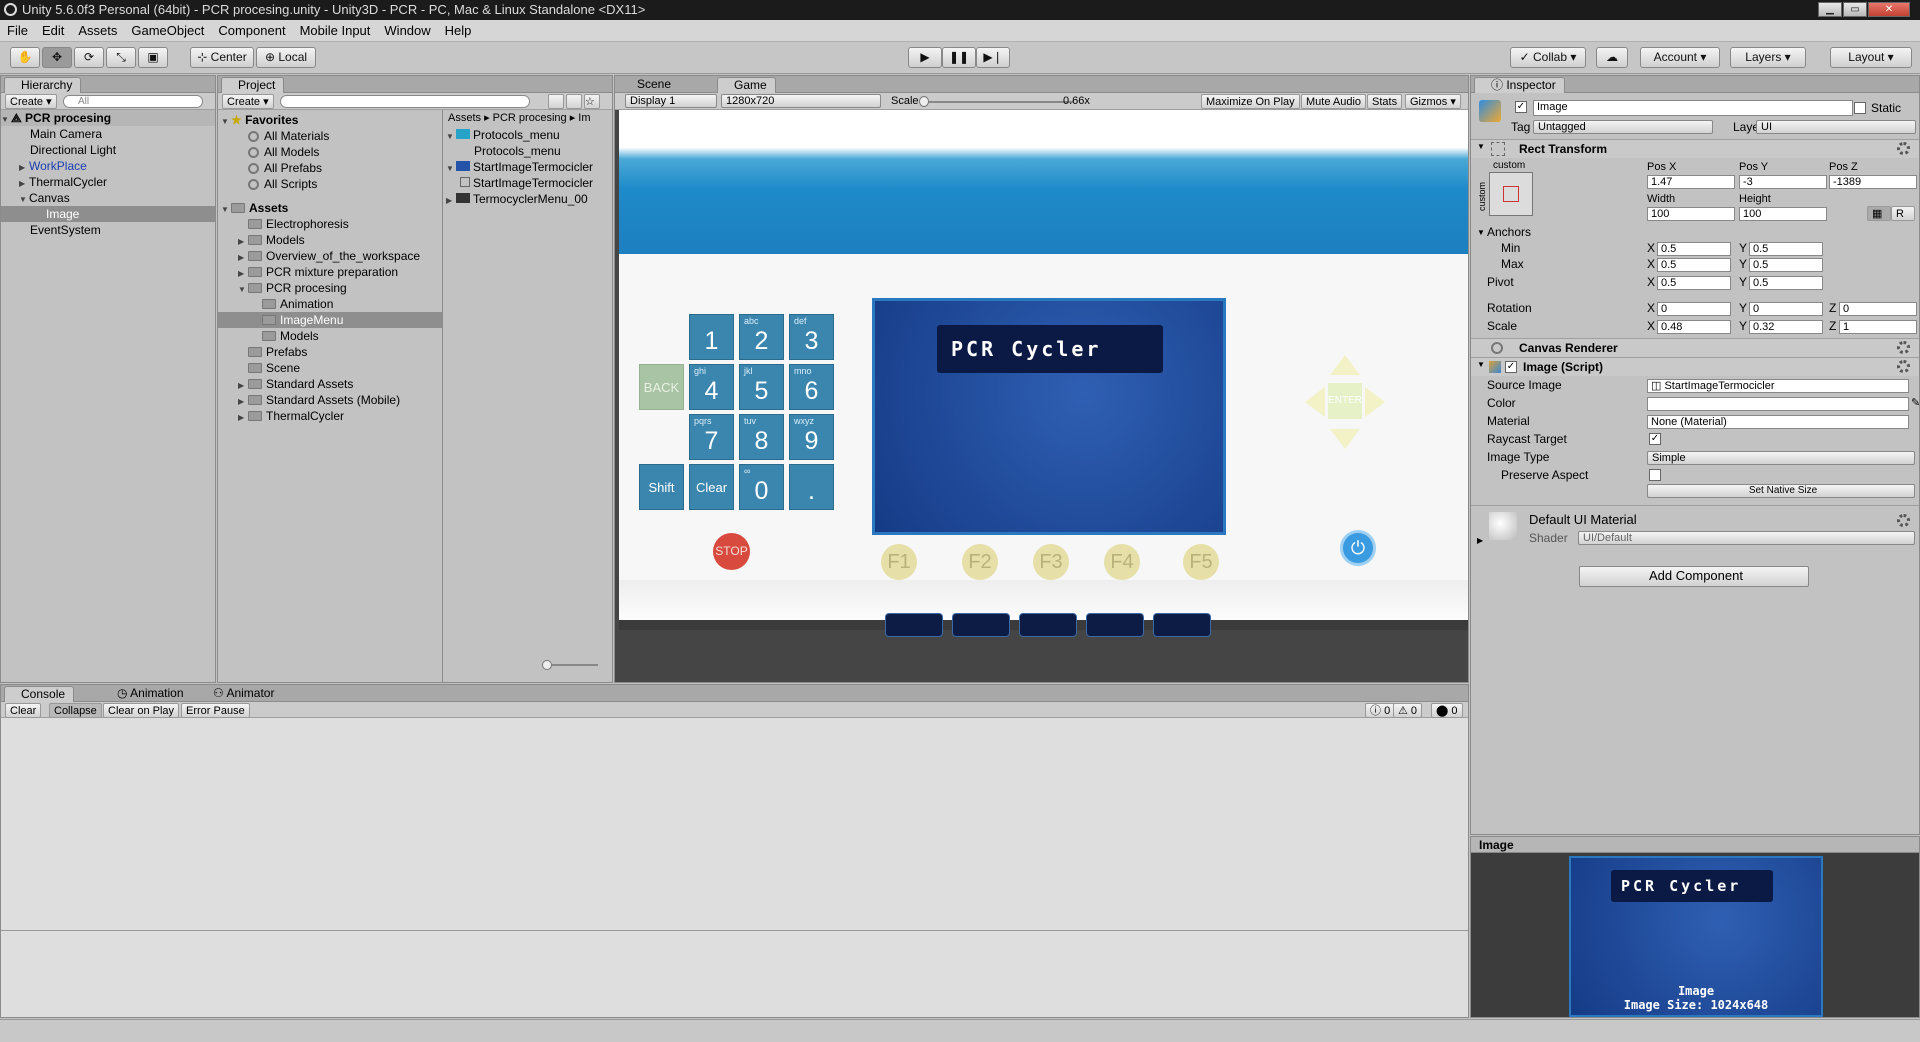 This screenshot has height=1042, width=1920. I want to click on preview-header: Image, so click(1695, 845).